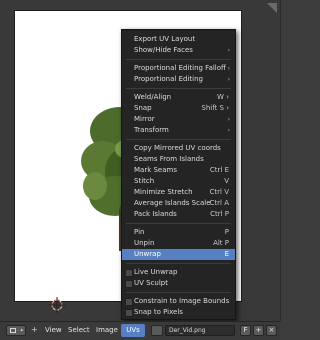  What do you see at coordinates (215, 108) in the screenshot?
I see `menu-item-shortcut: Shift S ›` at bounding box center [215, 108].